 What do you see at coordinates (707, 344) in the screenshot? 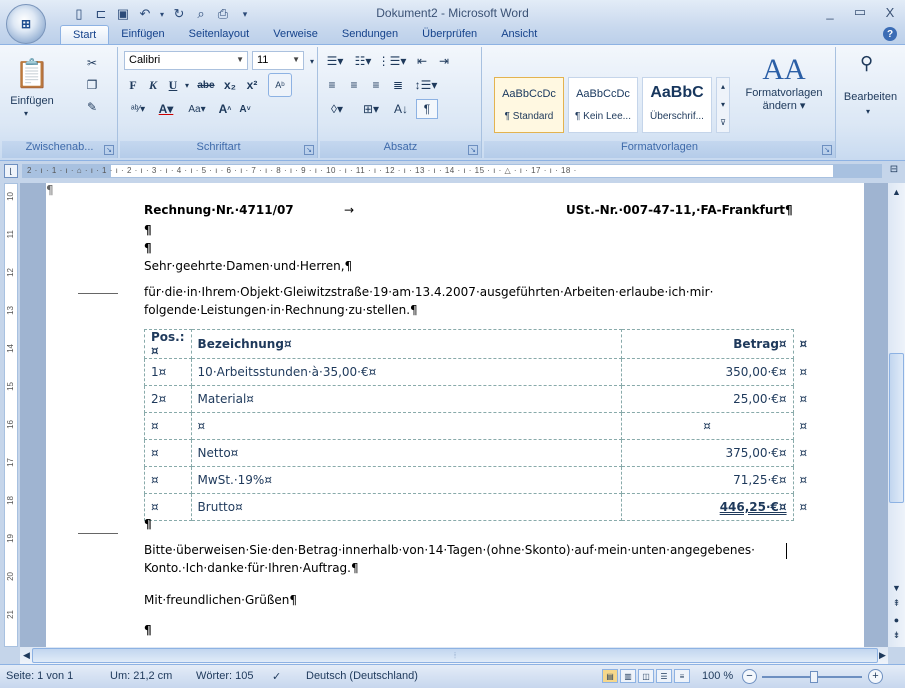
I see `table-header-cell: Betrag¤` at bounding box center [707, 344].